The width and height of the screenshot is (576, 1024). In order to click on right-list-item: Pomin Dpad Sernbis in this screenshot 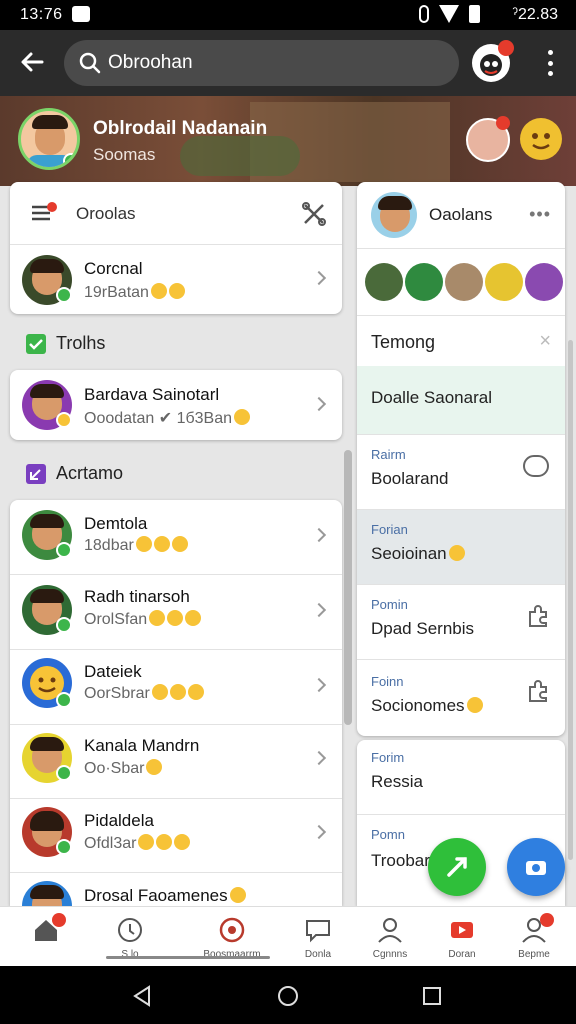, I will do `click(461, 622)`.